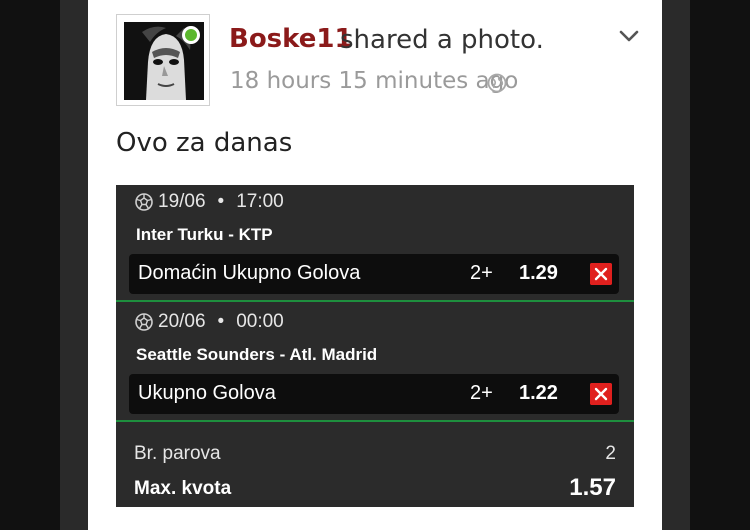 This screenshot has height=530, width=750. What do you see at coordinates (260, 201) in the screenshot?
I see `match-1-time: 17:00` at bounding box center [260, 201].